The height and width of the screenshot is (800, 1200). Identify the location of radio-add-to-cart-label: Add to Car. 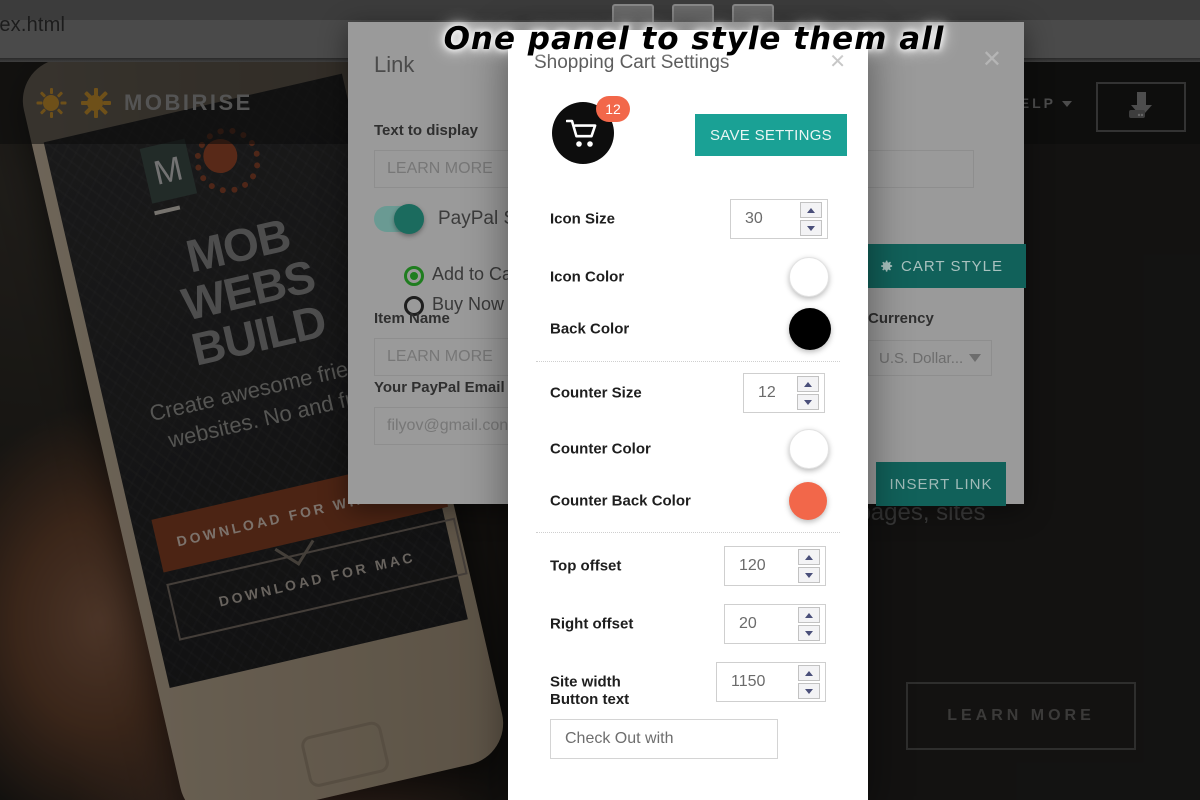
(475, 274).